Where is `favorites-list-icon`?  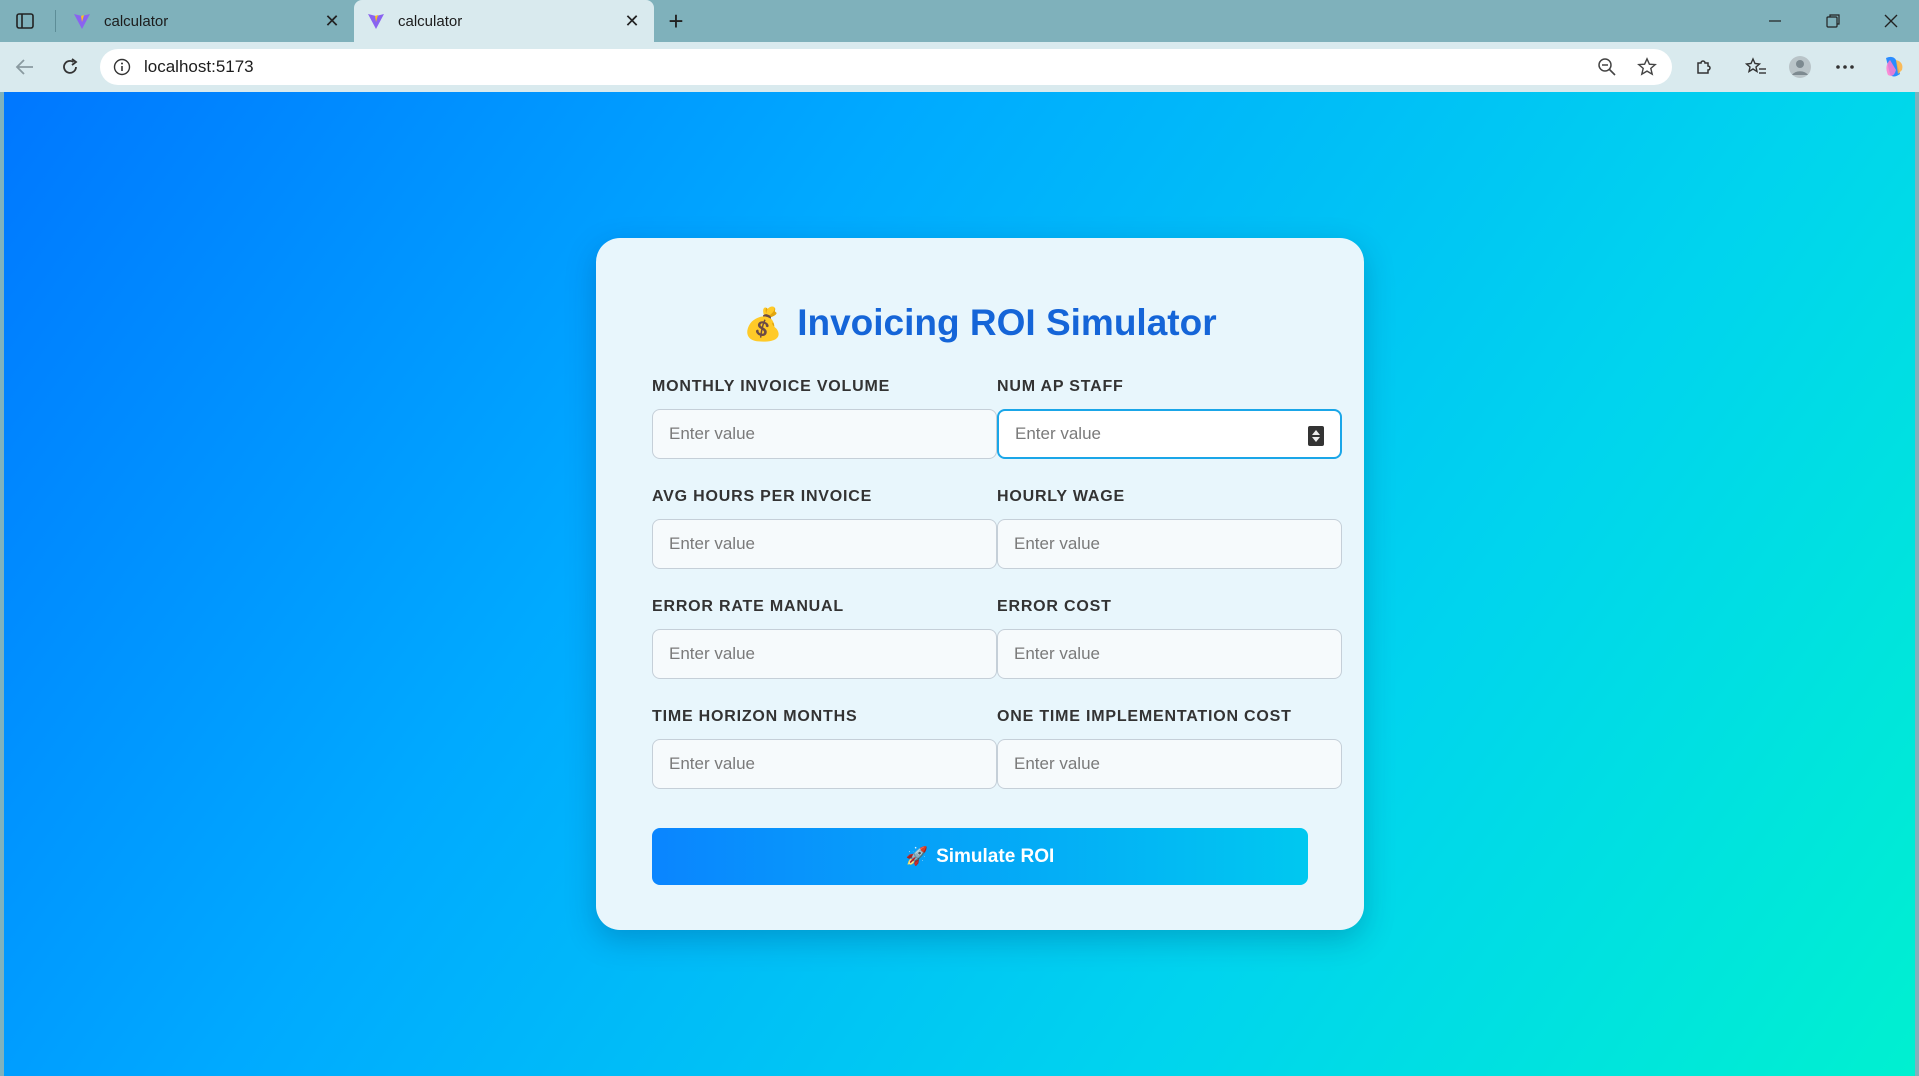
favorites-list-icon is located at coordinates (1755, 65).